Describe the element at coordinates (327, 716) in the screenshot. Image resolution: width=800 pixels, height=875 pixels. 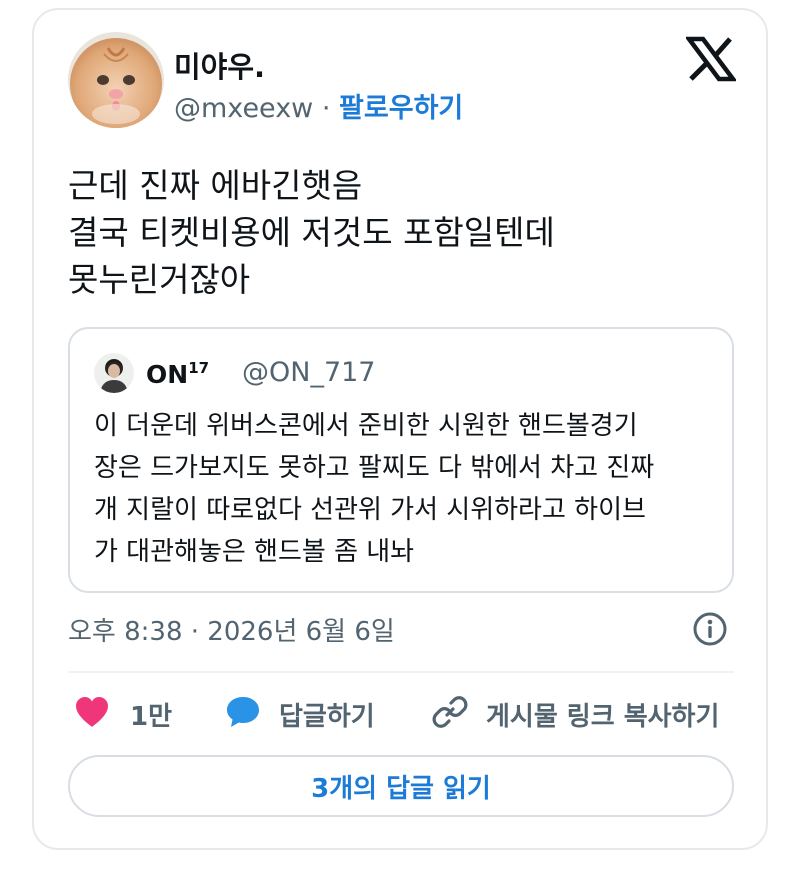
I see `reply-label: 답글하기` at that location.